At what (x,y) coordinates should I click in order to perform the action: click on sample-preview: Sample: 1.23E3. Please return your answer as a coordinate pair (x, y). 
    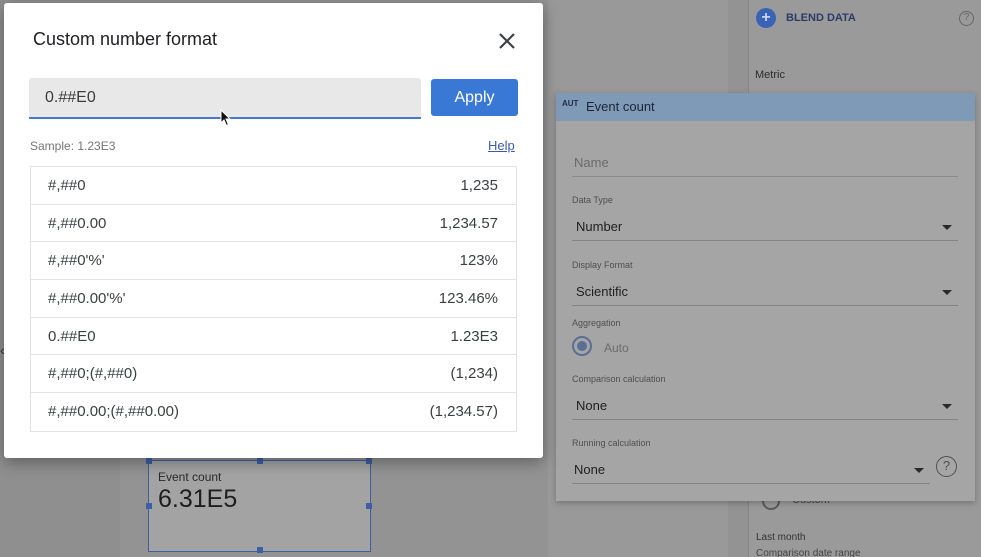
    Looking at the image, I should click on (73, 146).